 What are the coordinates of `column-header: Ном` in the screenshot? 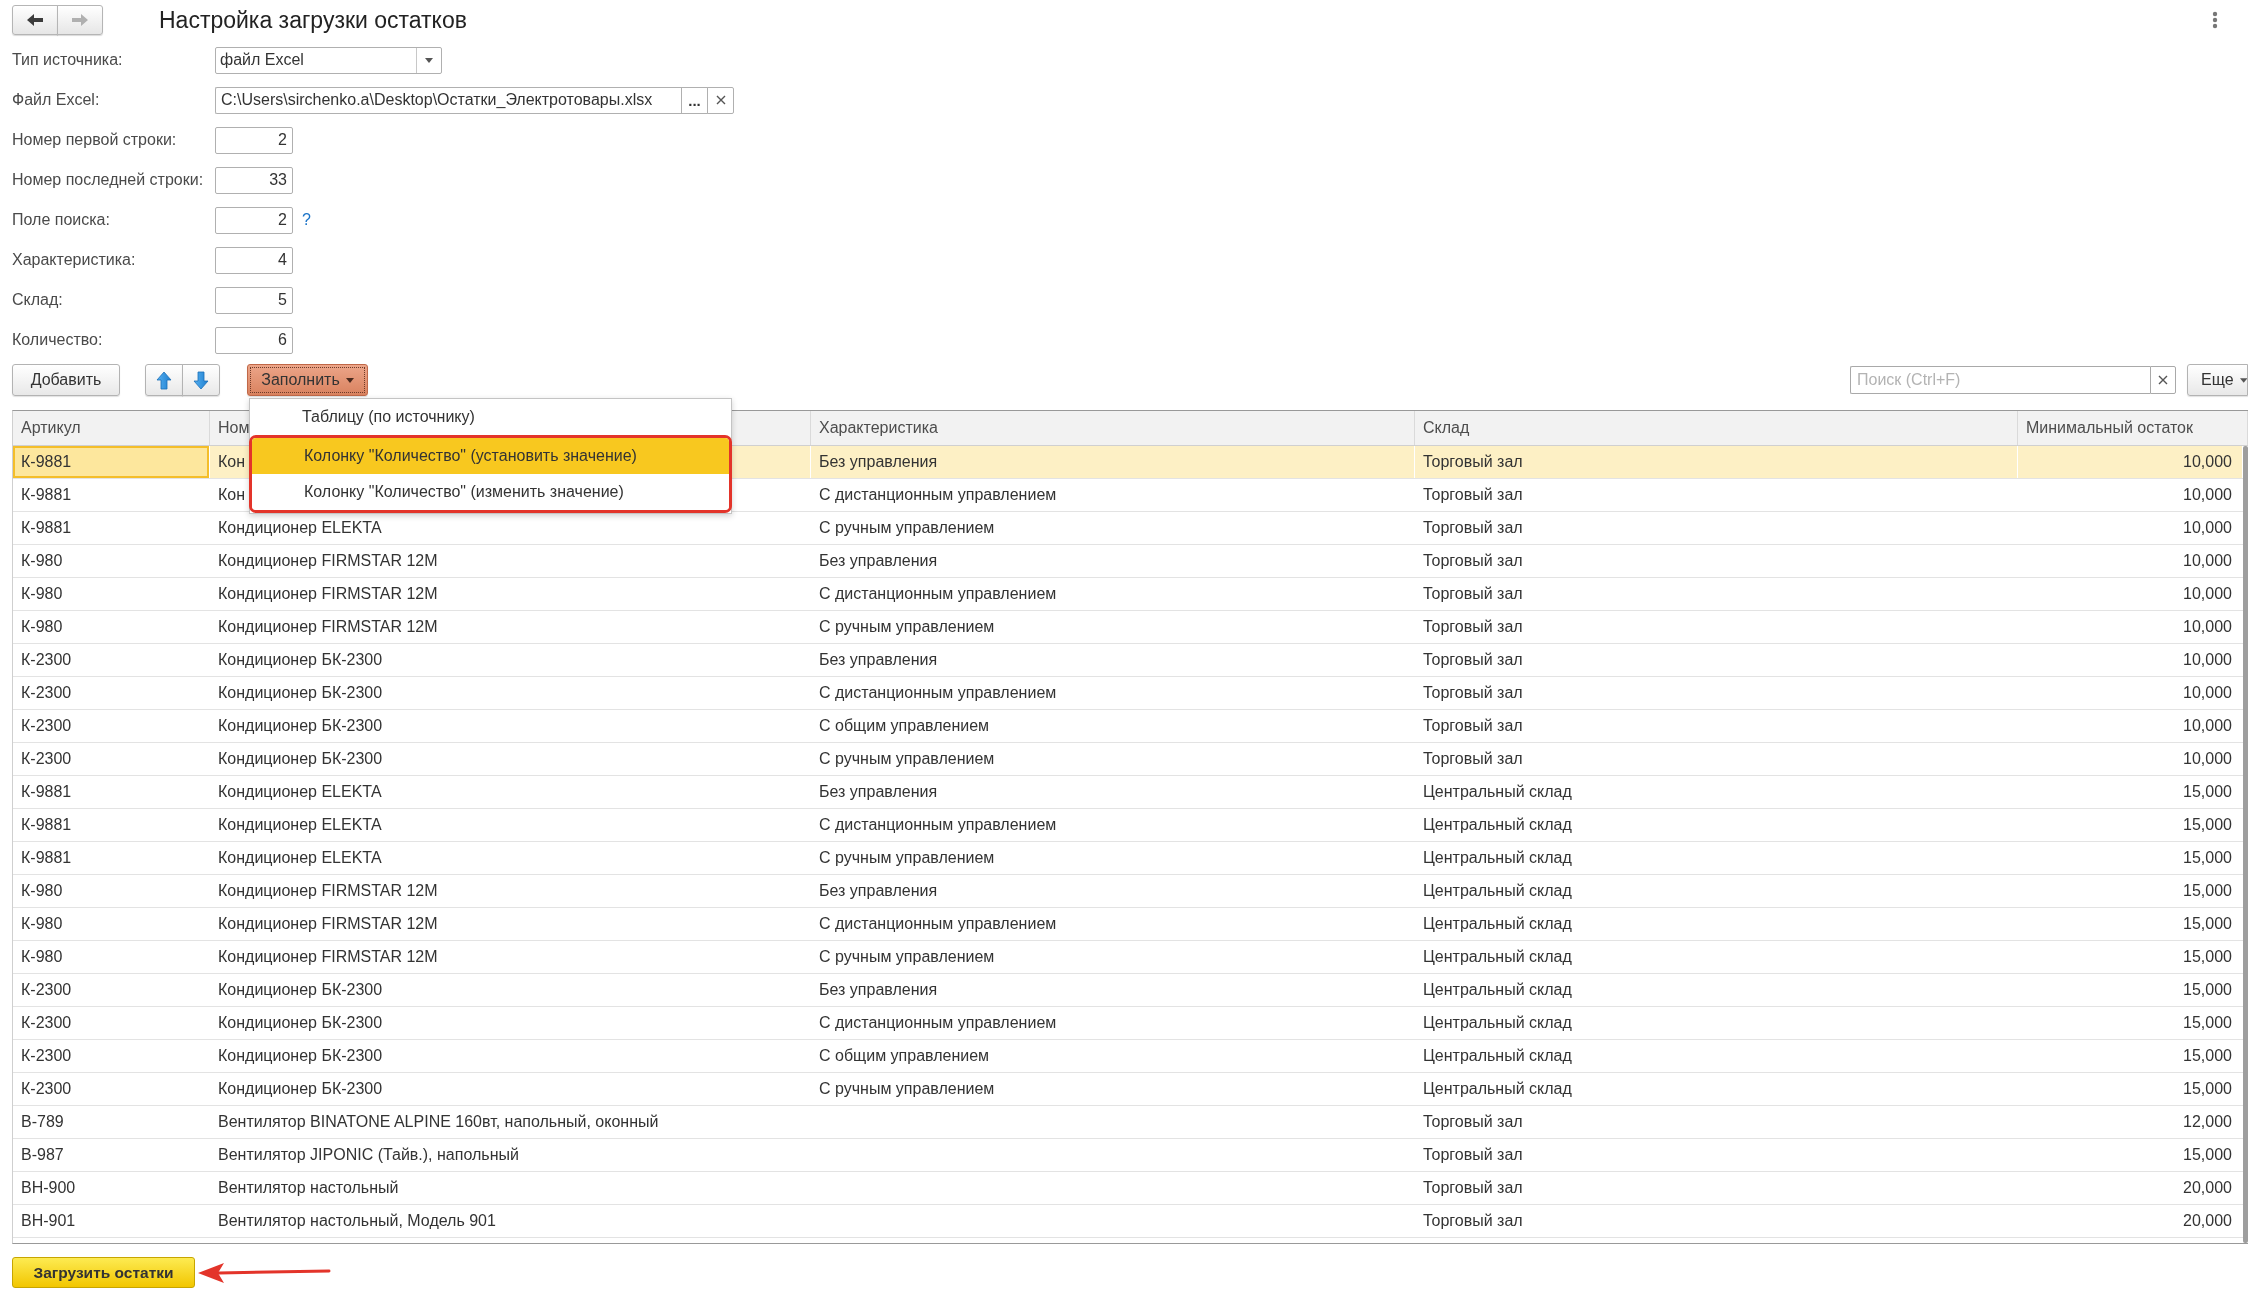 It's located at (234, 428).